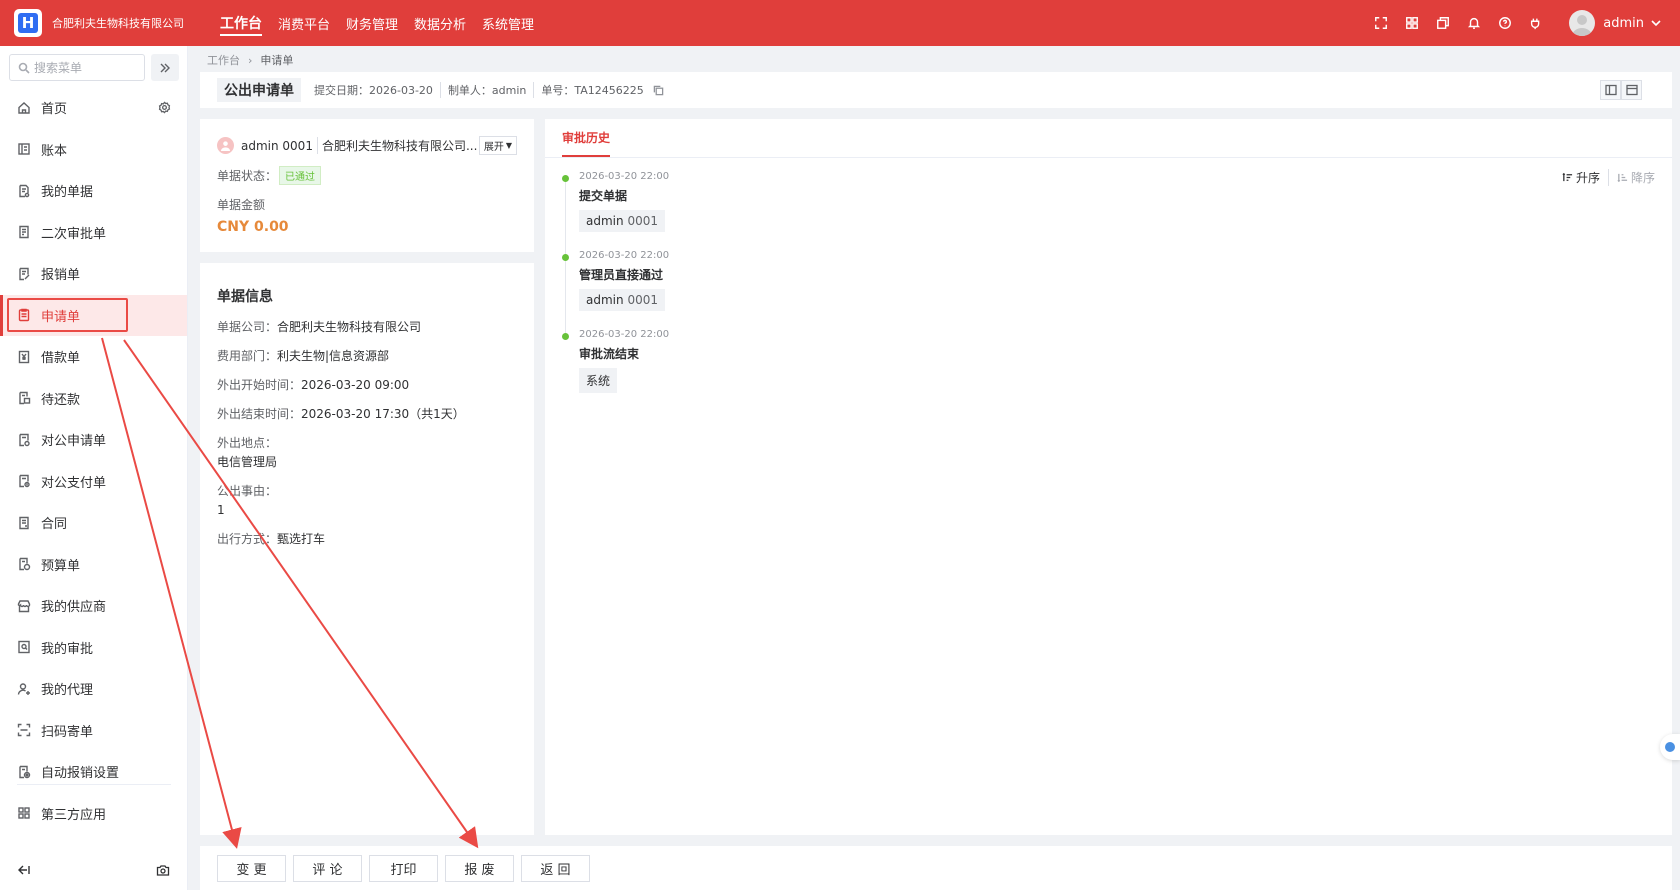 The image size is (1680, 890). I want to click on double-chevron-right-icon, so click(165, 67).